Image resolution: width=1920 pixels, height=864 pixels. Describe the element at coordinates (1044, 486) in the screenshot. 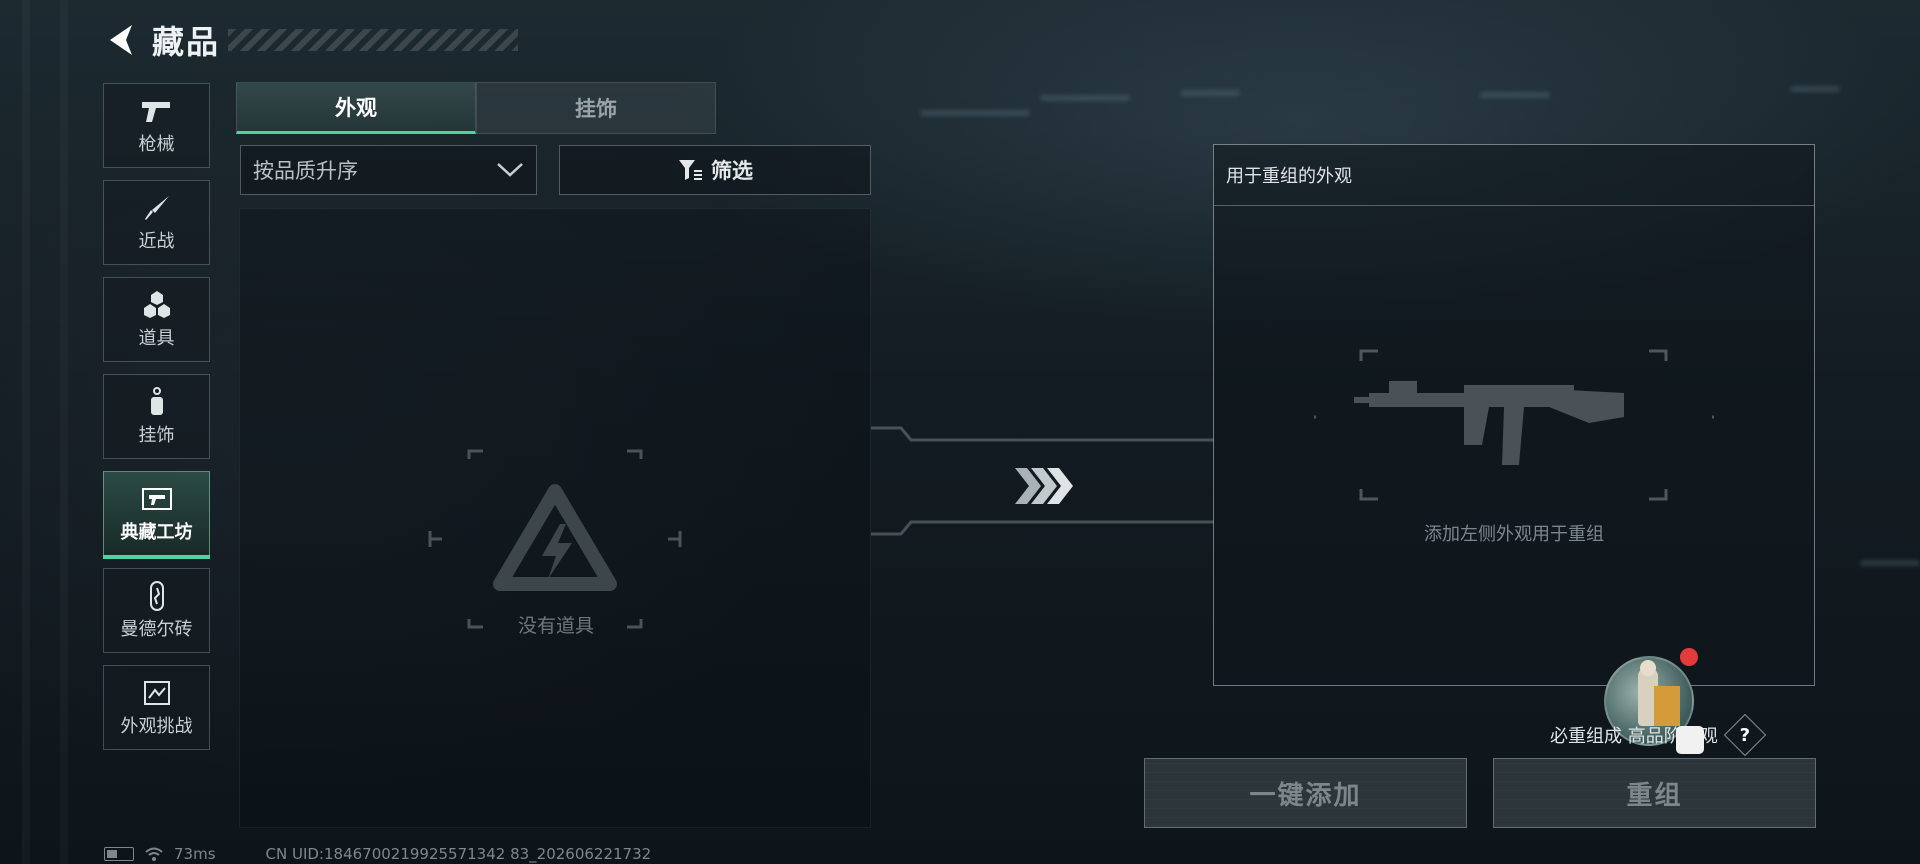

I see `triple-chevron-icon` at that location.